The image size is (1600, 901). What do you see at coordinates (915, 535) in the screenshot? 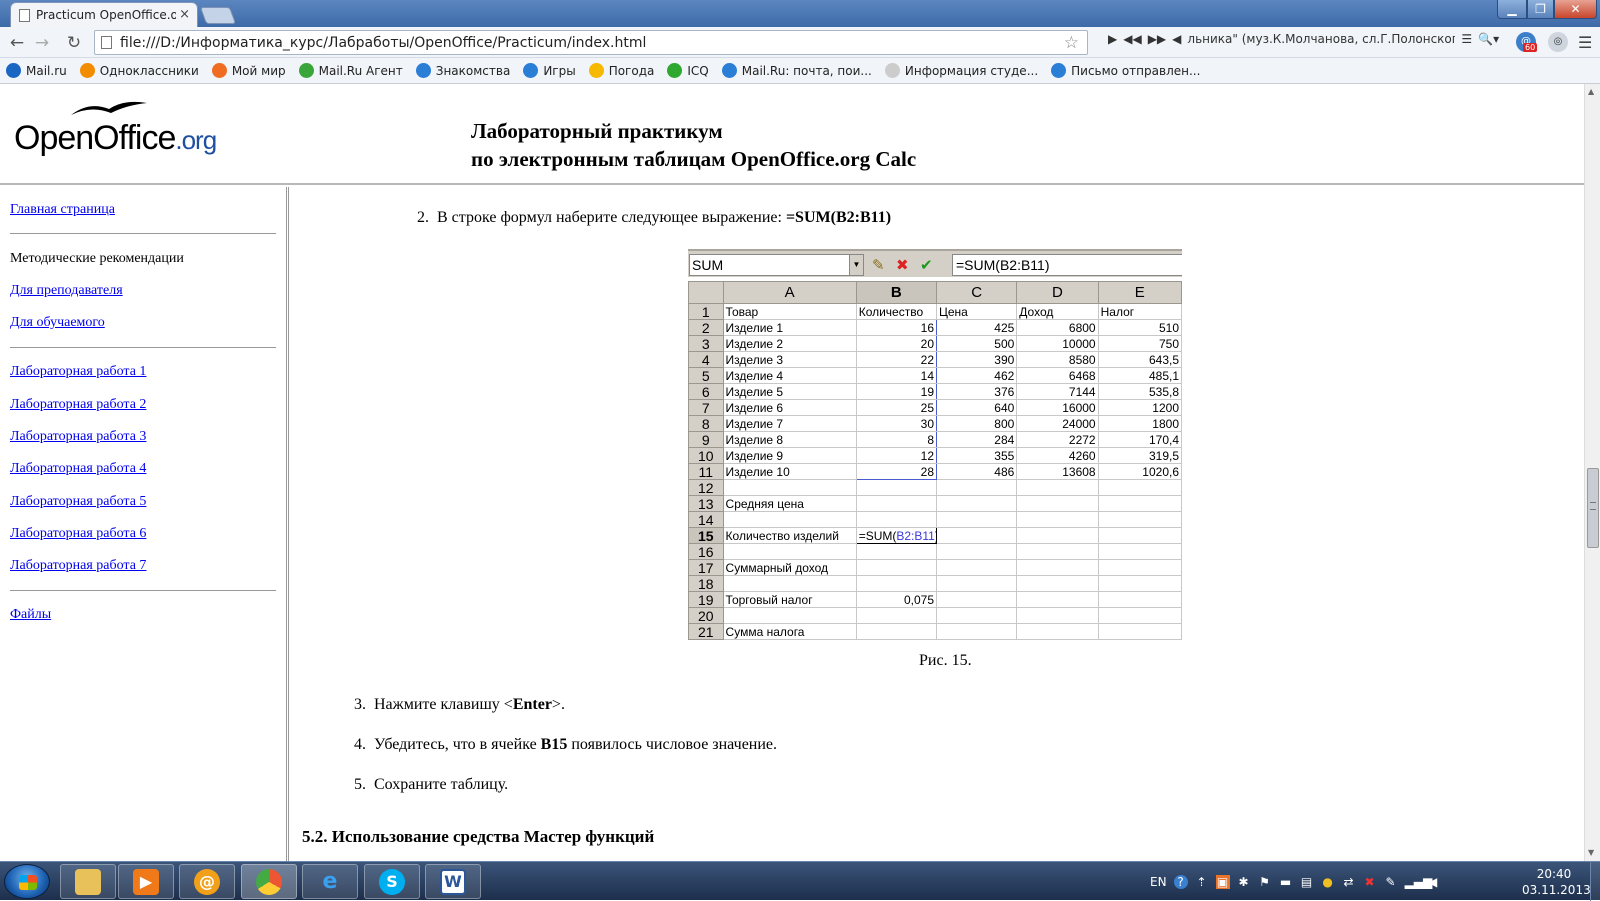
I see `formula-range-ref: B2:B11` at bounding box center [915, 535].